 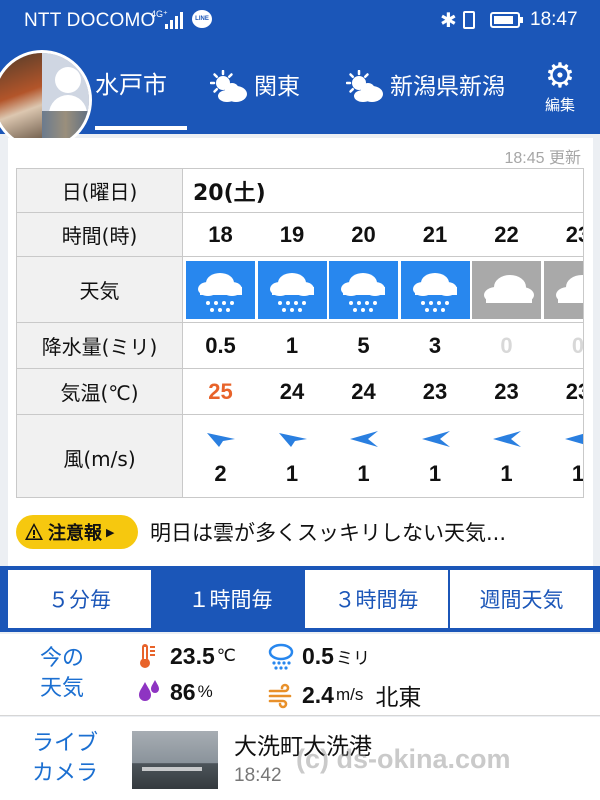 I want to click on live-camera-title: ライブ カメラ, so click(x=65, y=758).